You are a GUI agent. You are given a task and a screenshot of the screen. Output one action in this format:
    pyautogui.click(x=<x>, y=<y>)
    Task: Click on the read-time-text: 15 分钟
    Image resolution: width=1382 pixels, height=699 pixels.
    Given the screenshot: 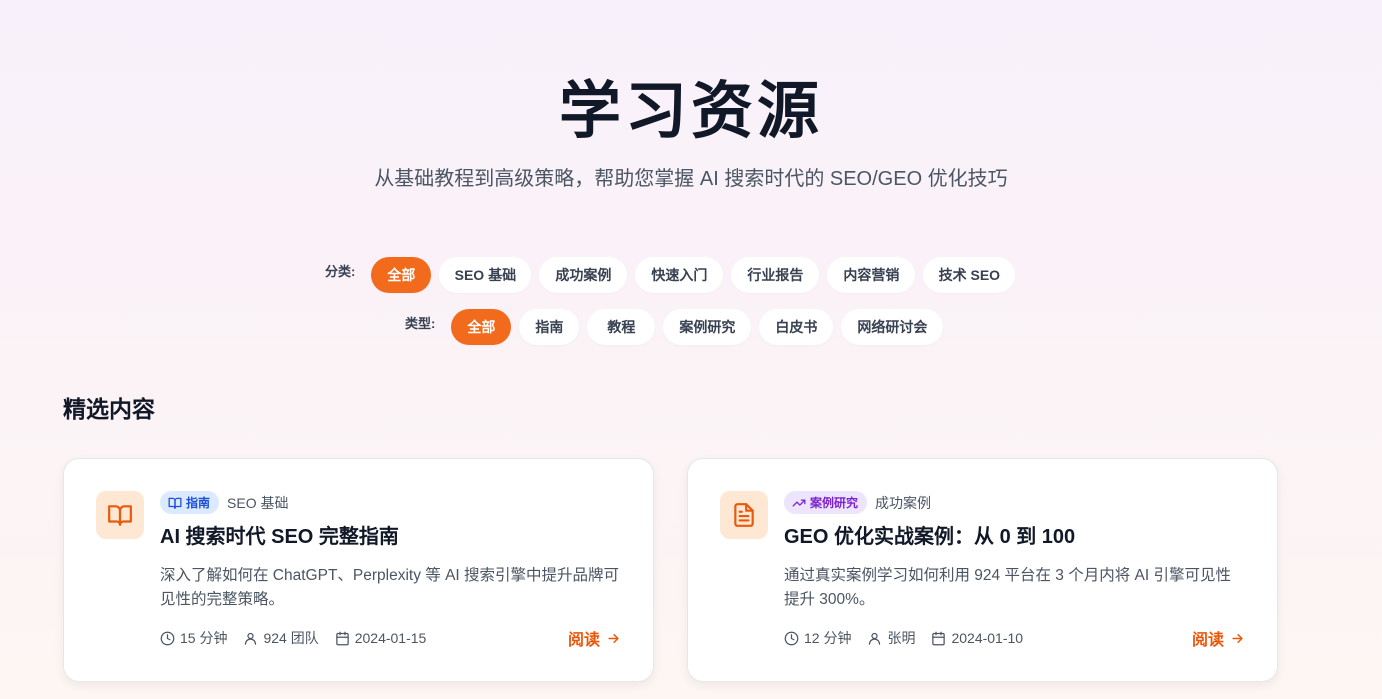 What is the action you would take?
    pyautogui.click(x=204, y=638)
    